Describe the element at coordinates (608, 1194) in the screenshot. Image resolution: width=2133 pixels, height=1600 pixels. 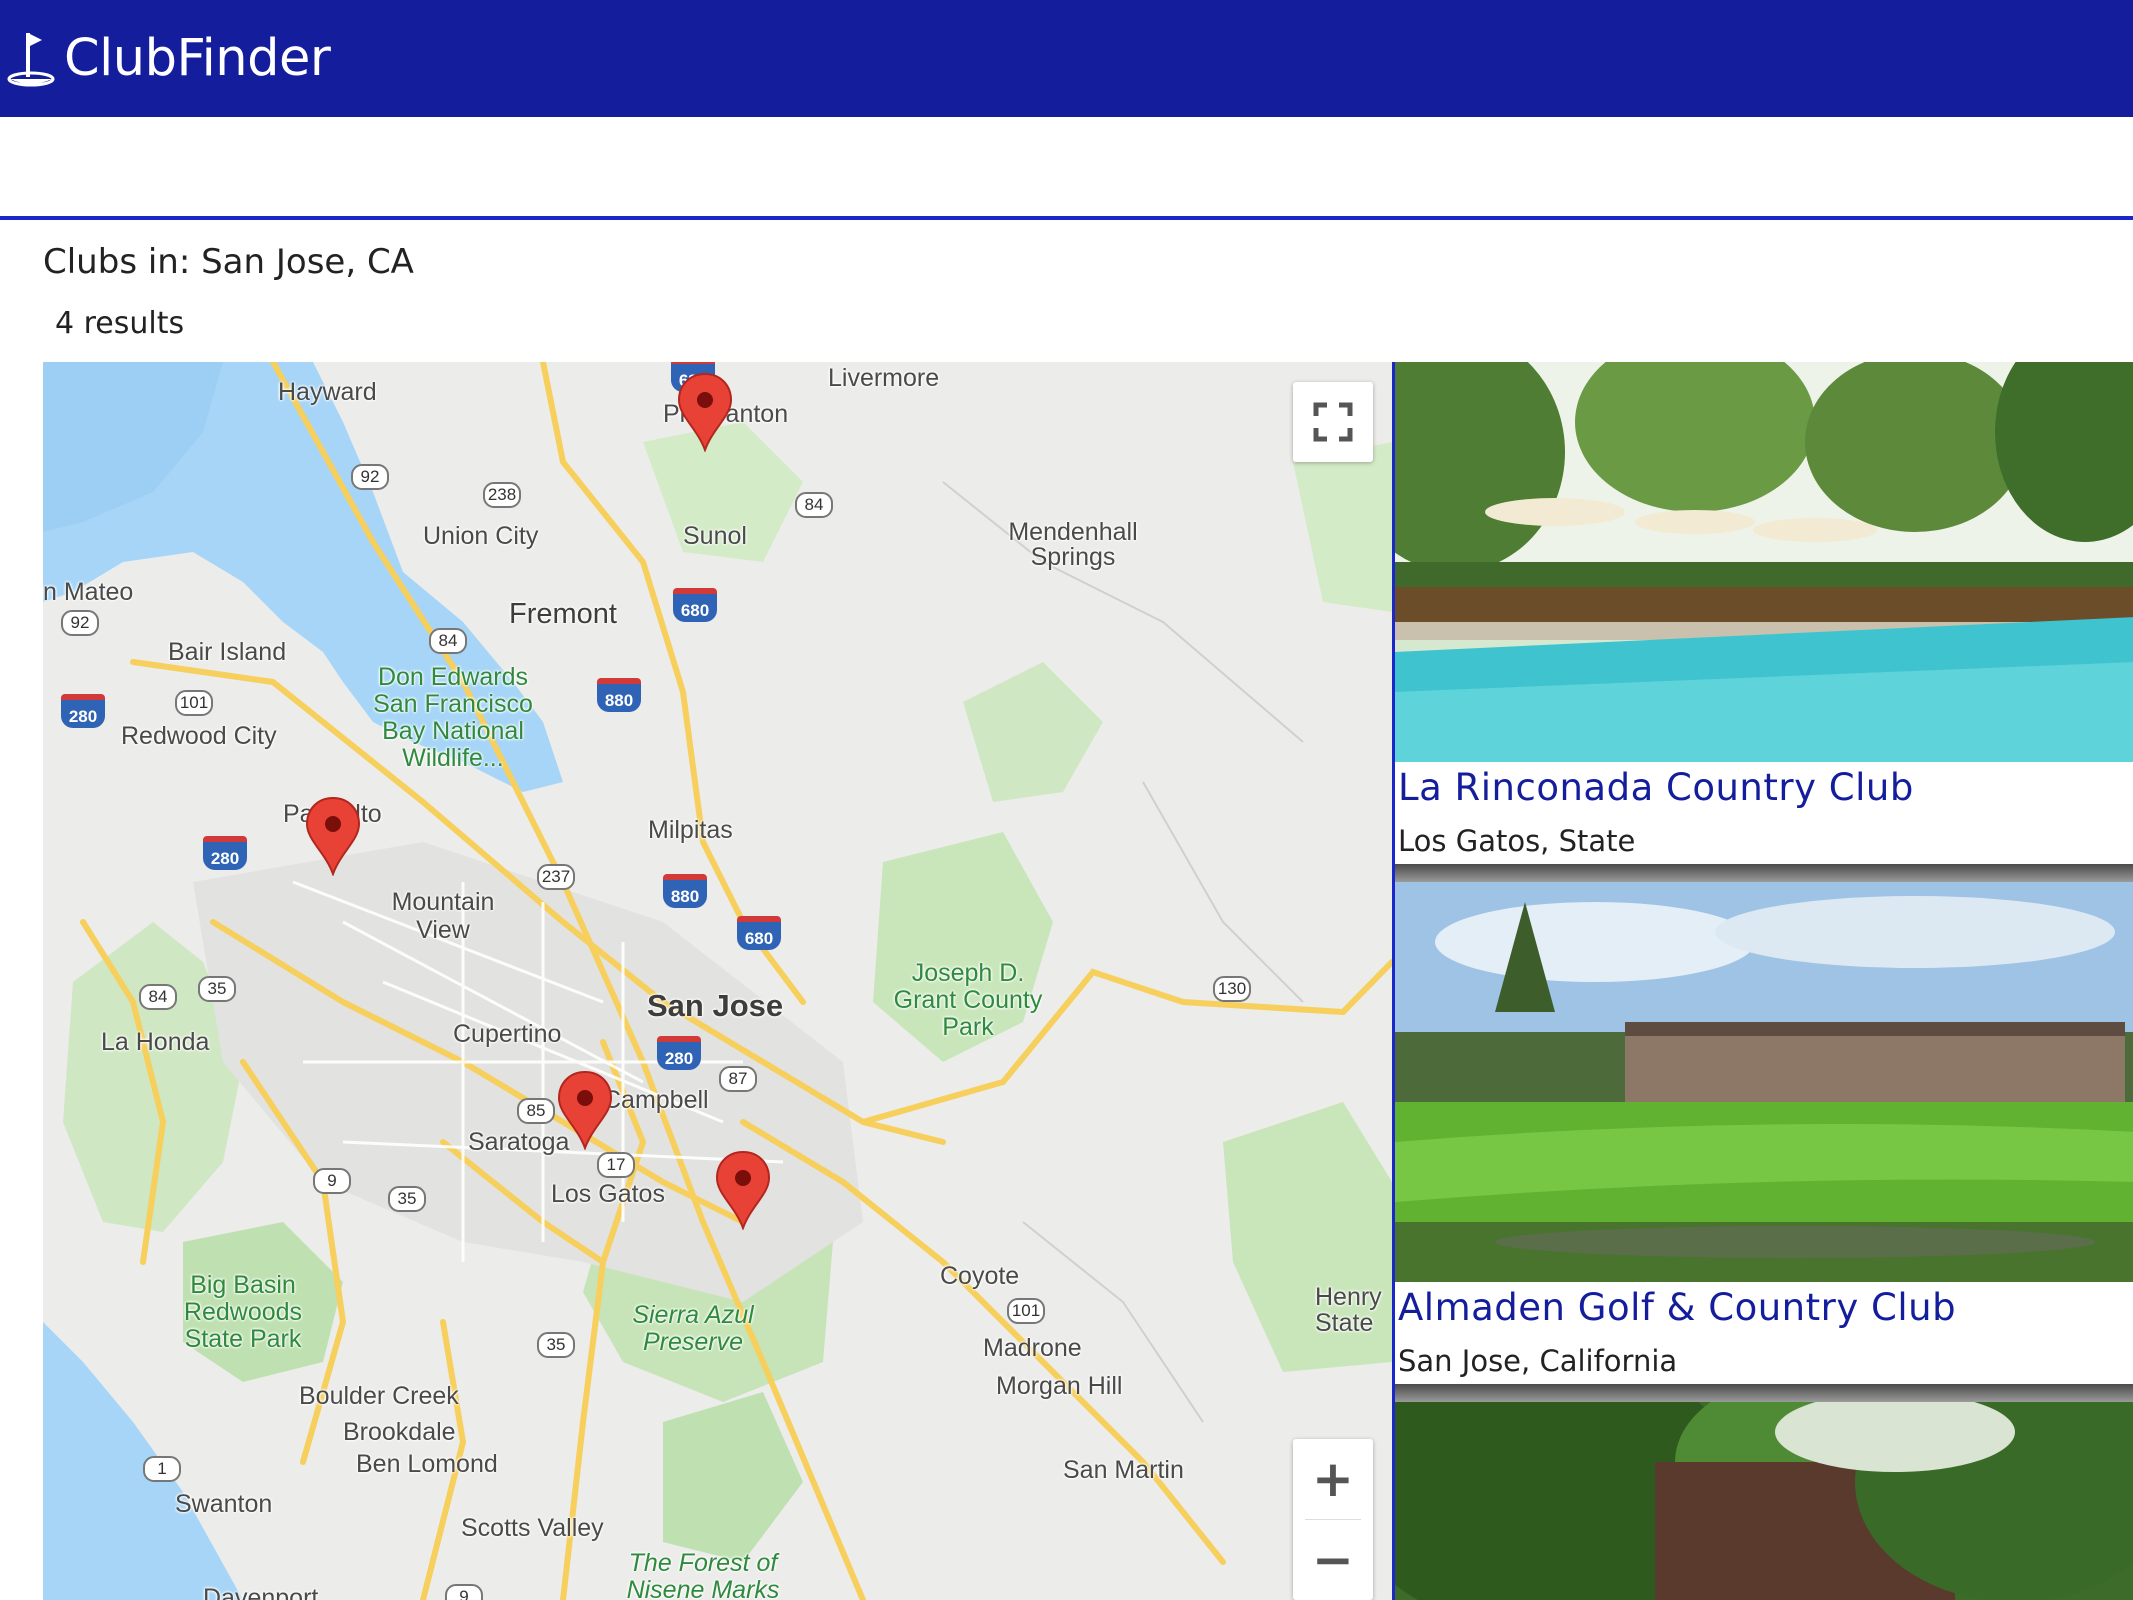
I see `label-los-gatos: Los Gatos` at that location.